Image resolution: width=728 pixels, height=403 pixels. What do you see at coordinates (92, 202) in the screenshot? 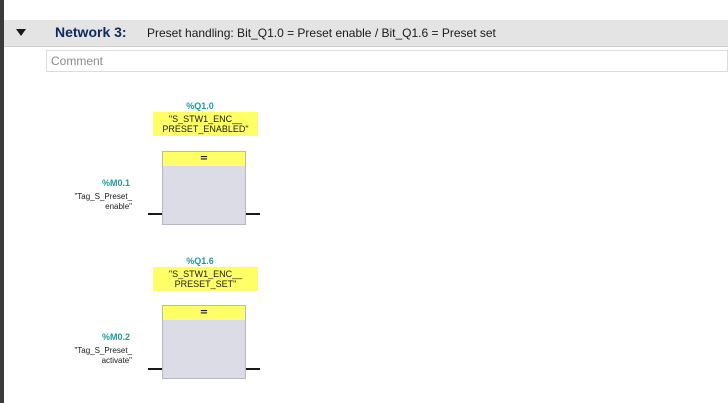
I see `input-tag: "Tag_S_Preset_ enable"` at bounding box center [92, 202].